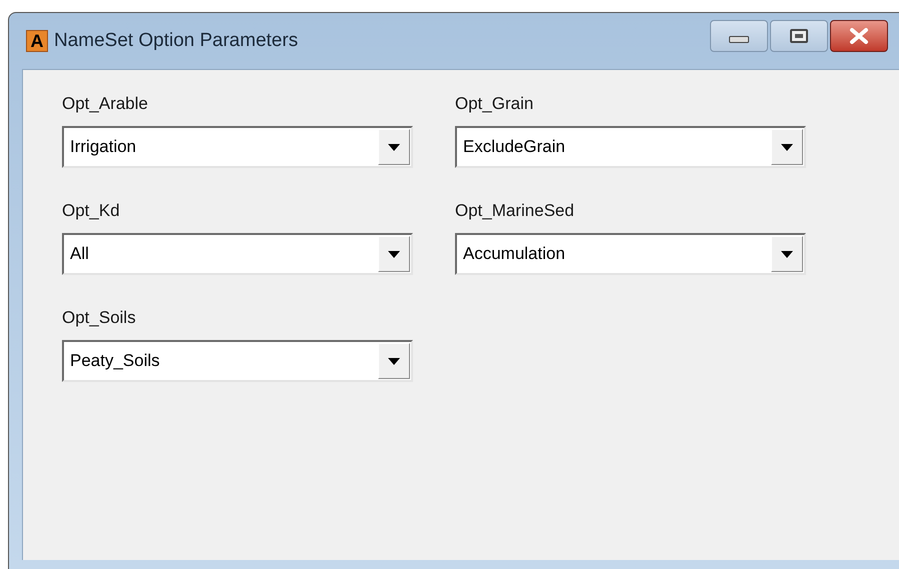 This screenshot has height=569, width=899. Describe the element at coordinates (630, 147) in the screenshot. I see `dropdown: ExcludeGrain` at that location.